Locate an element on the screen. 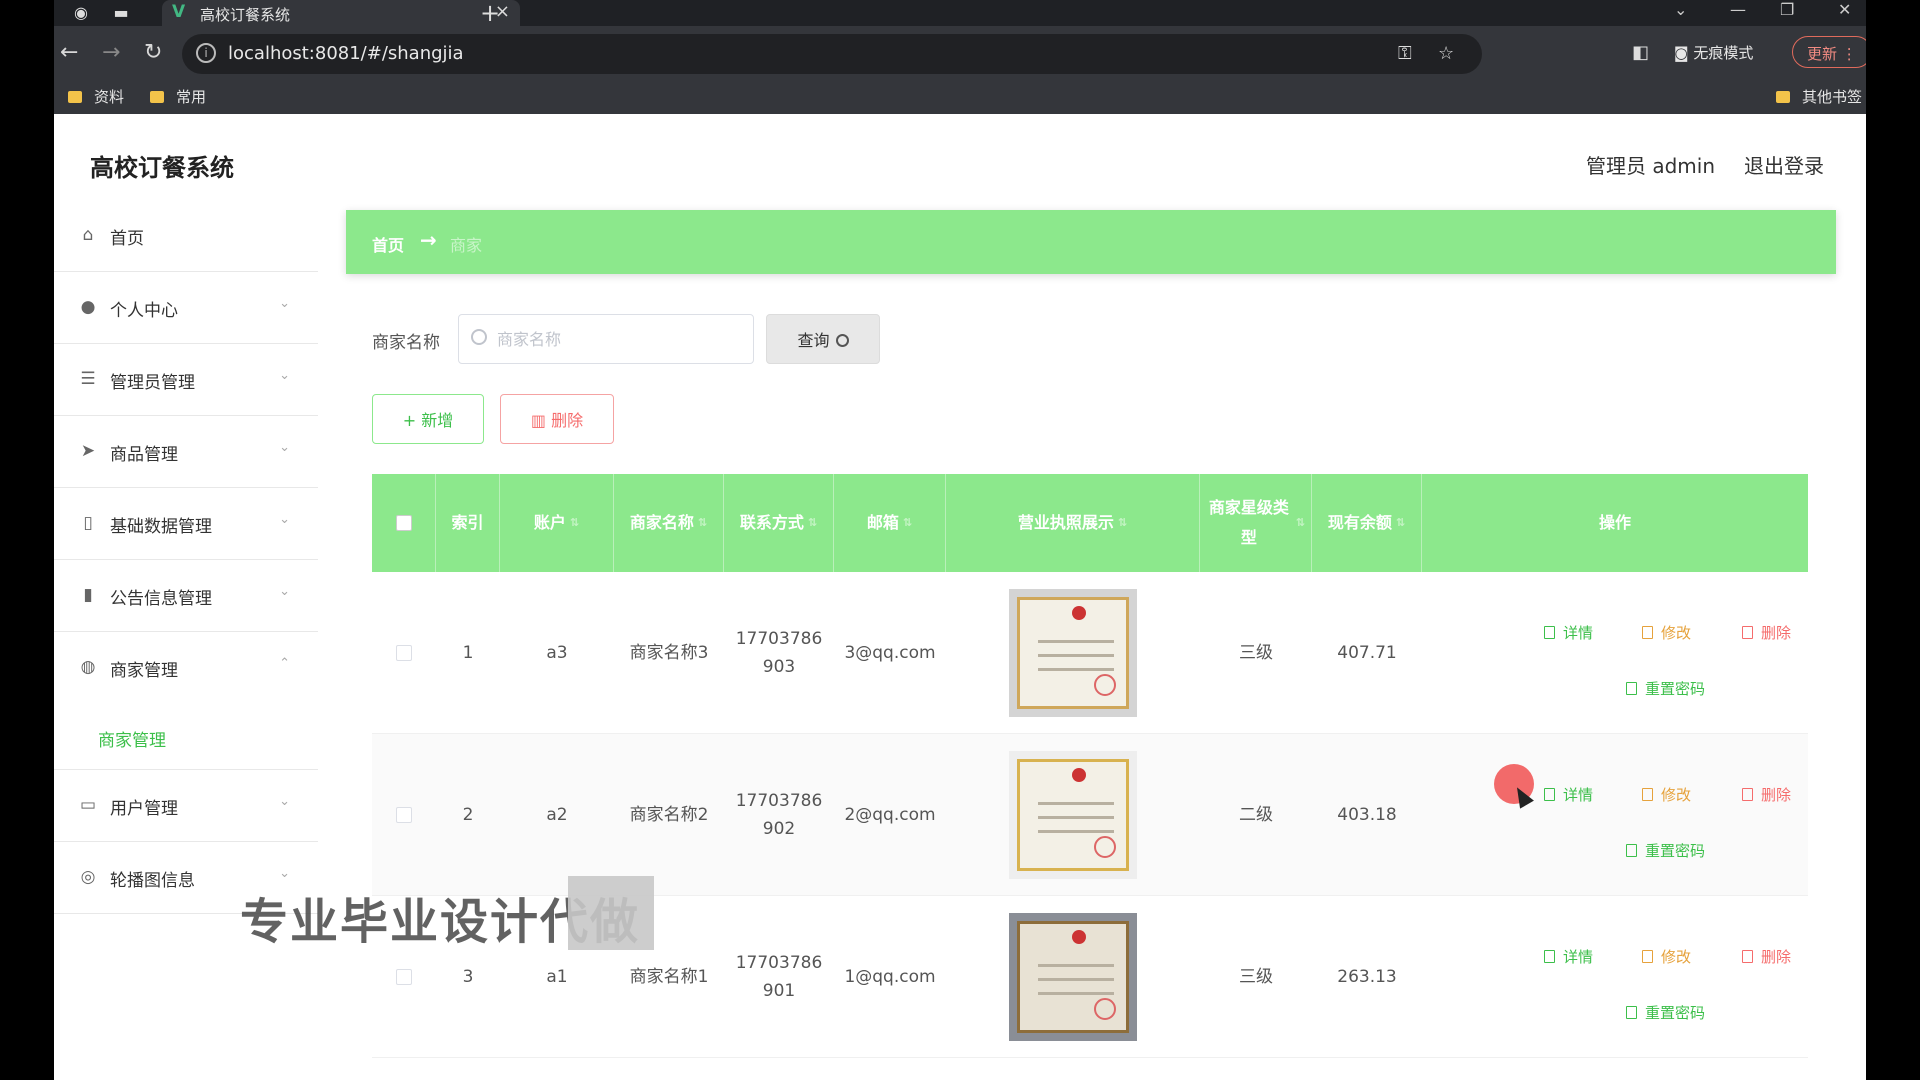 This screenshot has width=1920, height=1080. reload-icon: ↻ is located at coordinates (153, 52).